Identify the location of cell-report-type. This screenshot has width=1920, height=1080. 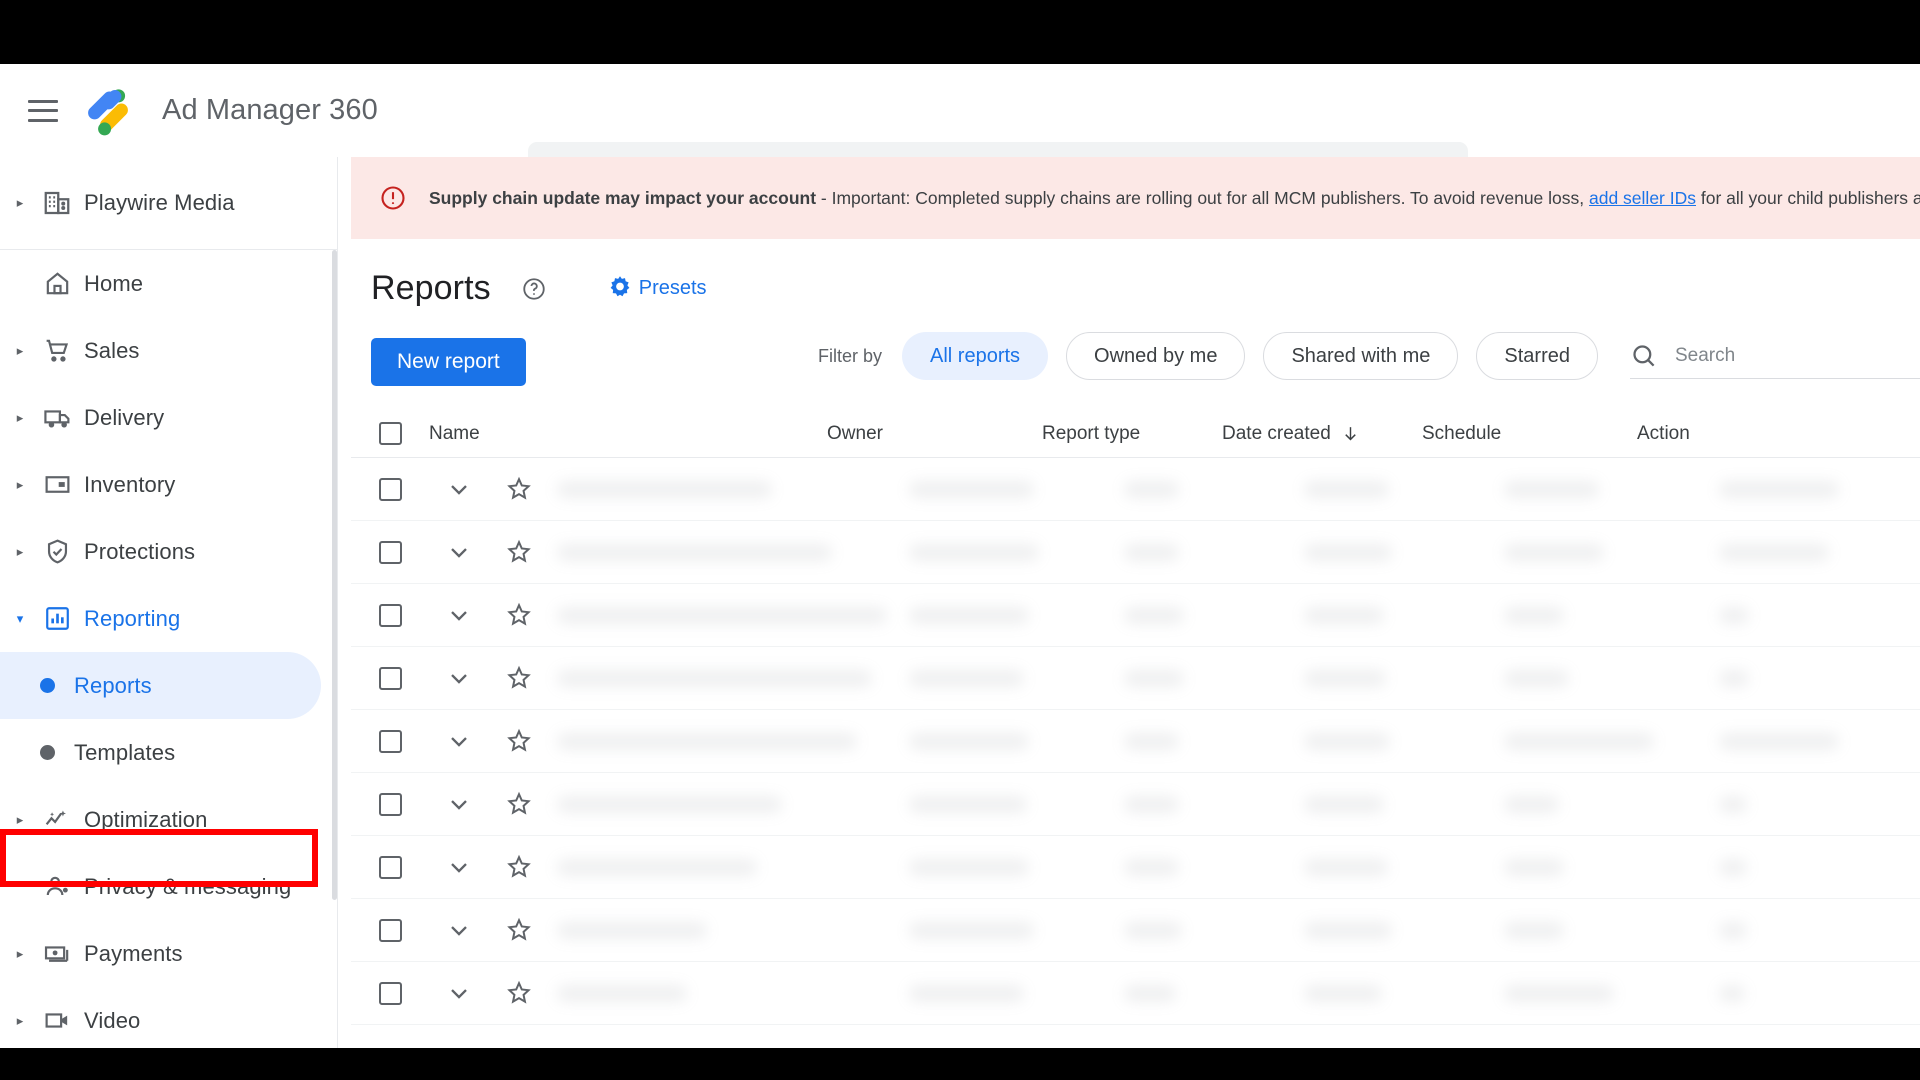
(1214, 741).